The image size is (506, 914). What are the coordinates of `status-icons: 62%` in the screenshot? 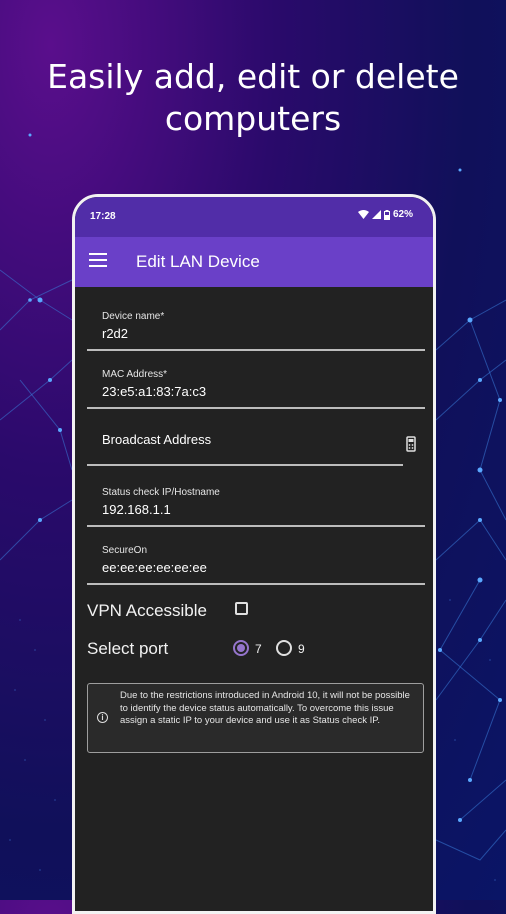 It's located at (385, 214).